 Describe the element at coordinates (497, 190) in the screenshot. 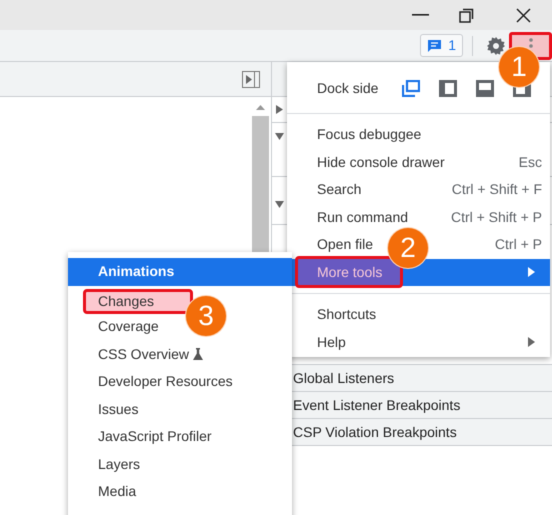

I see `shortcut-label: Ctrl + Shift + F` at that location.